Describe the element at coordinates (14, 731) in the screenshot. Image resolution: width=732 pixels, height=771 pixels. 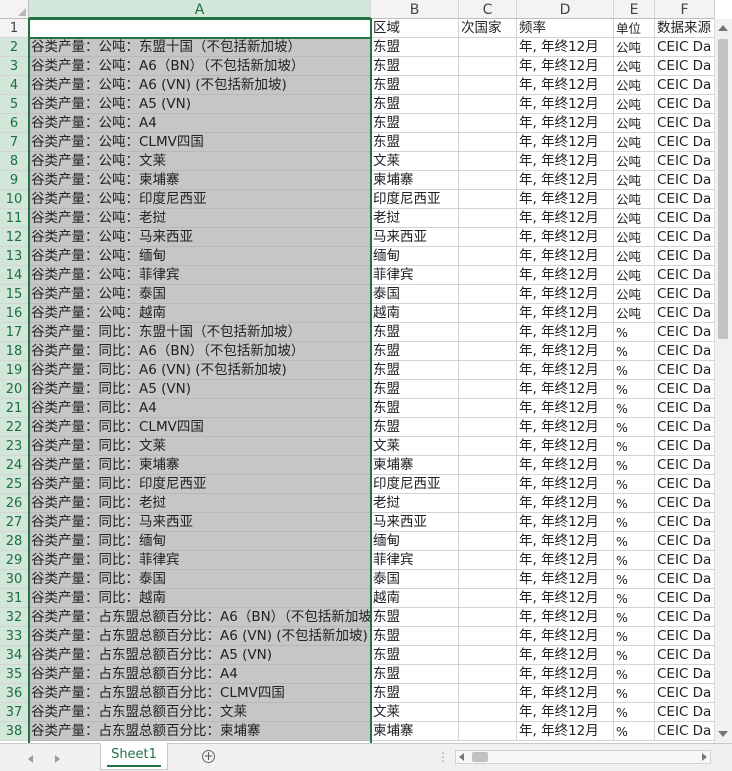
I see `row-header: 38` at that location.